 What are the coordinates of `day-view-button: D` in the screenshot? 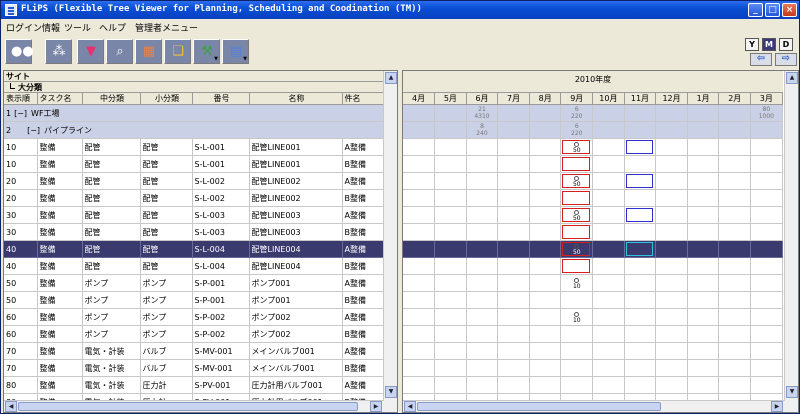 It's located at (786, 44).